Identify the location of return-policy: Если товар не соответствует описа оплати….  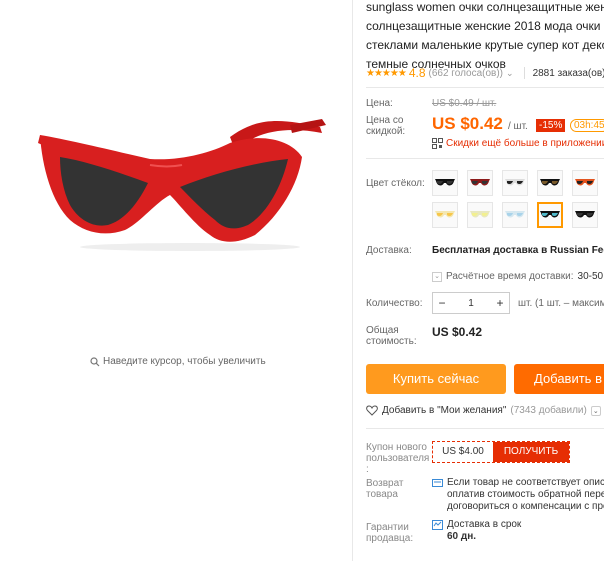
(518, 495).